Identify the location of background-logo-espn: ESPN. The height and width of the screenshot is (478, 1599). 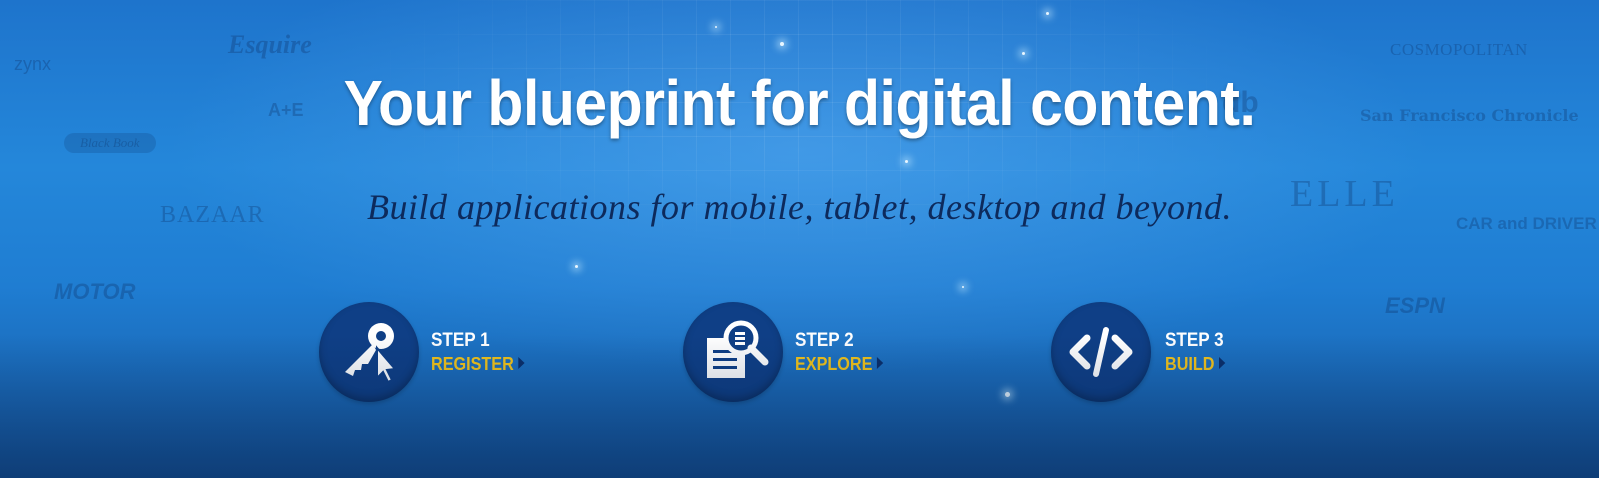
(1415, 305).